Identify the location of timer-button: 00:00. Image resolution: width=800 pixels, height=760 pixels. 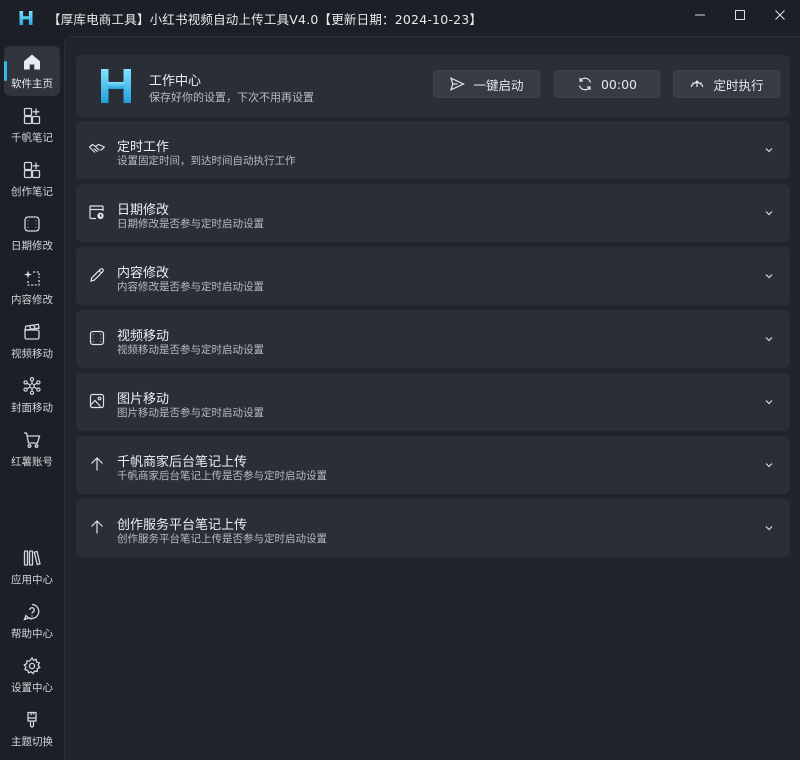
(607, 84).